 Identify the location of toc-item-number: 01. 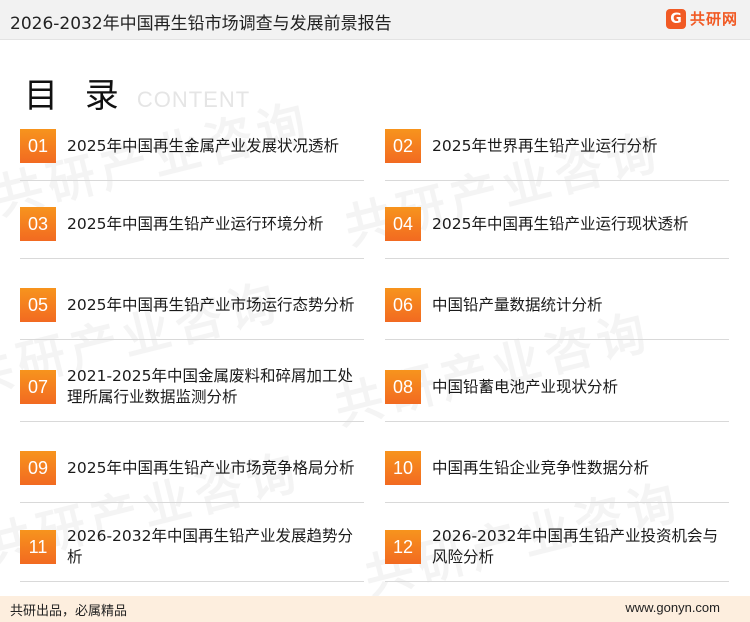
(38, 146).